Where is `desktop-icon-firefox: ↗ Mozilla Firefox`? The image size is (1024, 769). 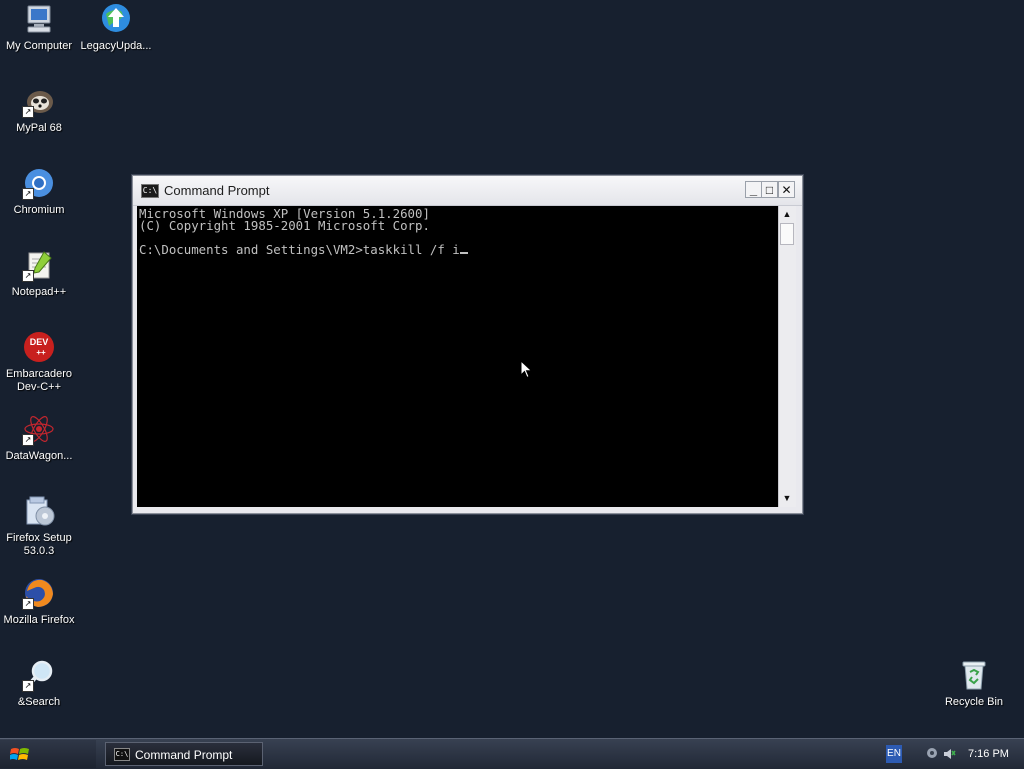 desktop-icon-firefox: ↗ Mozilla Firefox is located at coordinates (39, 601).